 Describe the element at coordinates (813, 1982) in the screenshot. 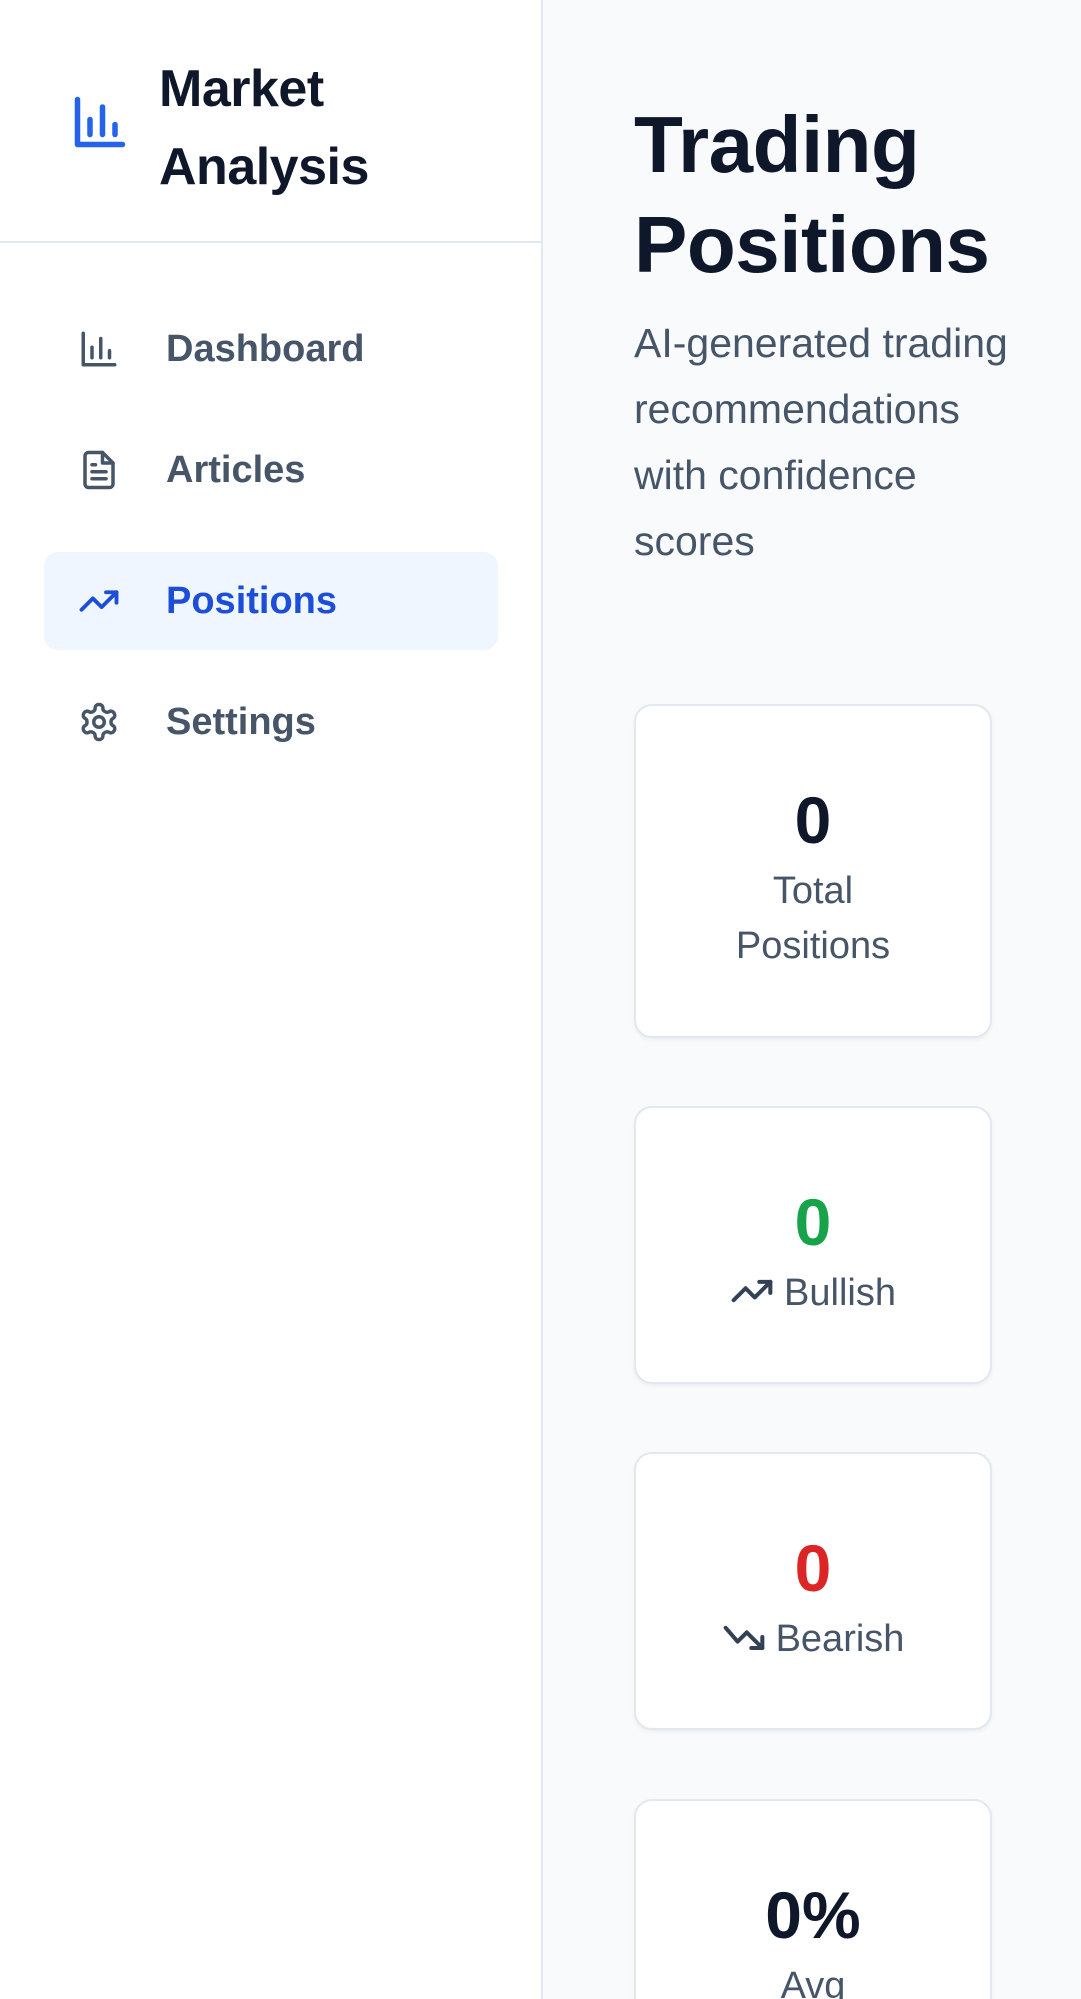

I see `stat-label-avg: Avg` at that location.